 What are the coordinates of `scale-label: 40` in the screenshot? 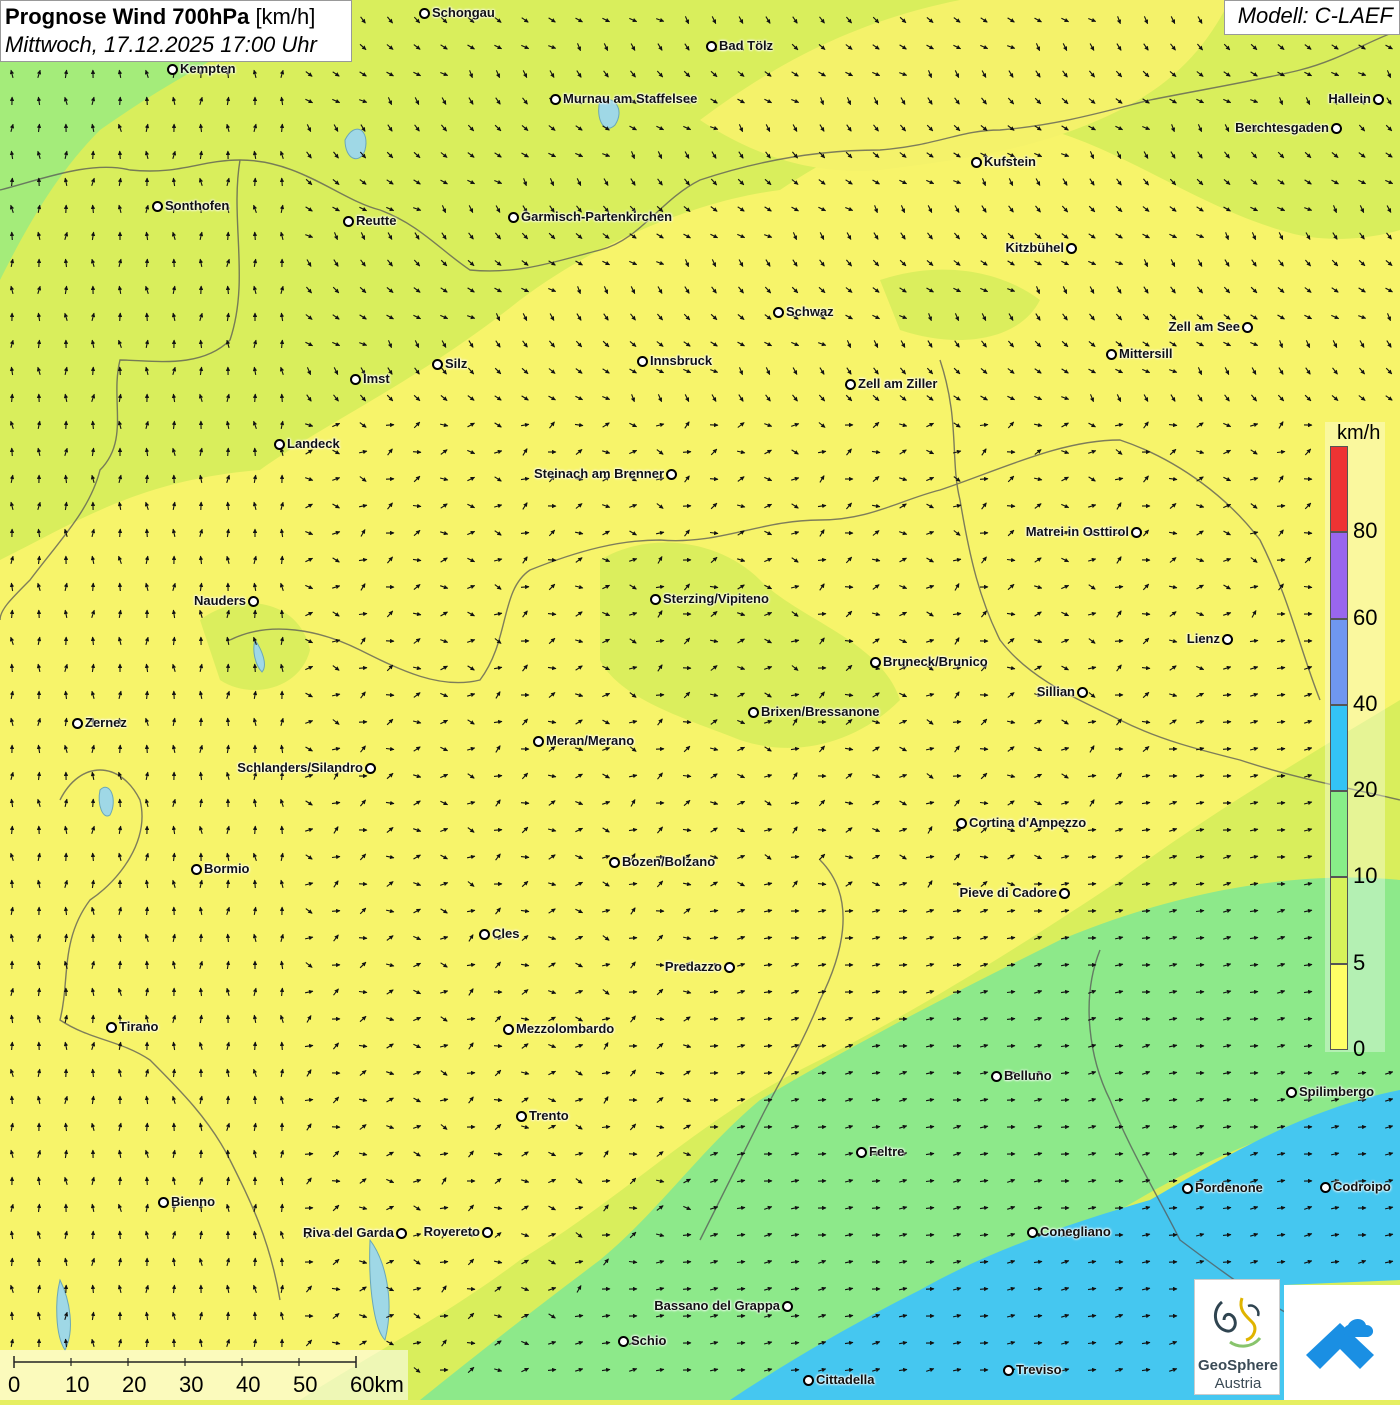 It's located at (248, 1385).